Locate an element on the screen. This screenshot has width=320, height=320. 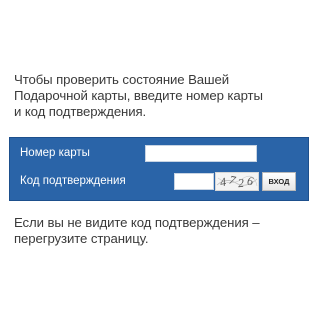
captcha-drawing: 4 7 2 6 is located at coordinates (237, 181).